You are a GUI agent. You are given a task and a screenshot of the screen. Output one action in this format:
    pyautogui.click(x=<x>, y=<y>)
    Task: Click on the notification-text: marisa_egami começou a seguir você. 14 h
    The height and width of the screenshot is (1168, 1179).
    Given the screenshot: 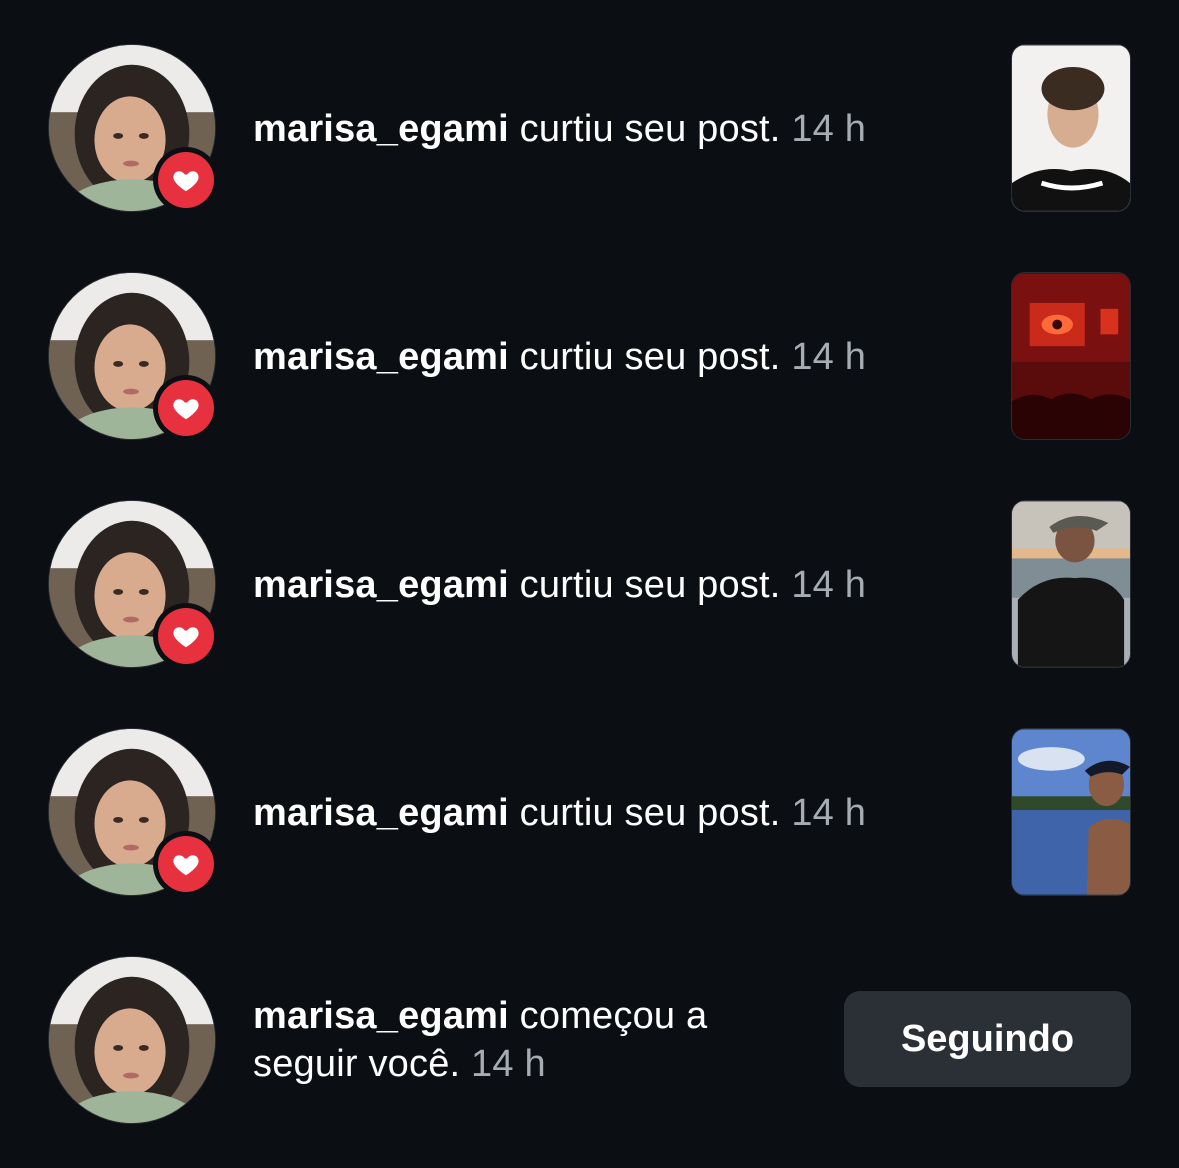 What is the action you would take?
    pyautogui.click(x=480, y=1040)
    